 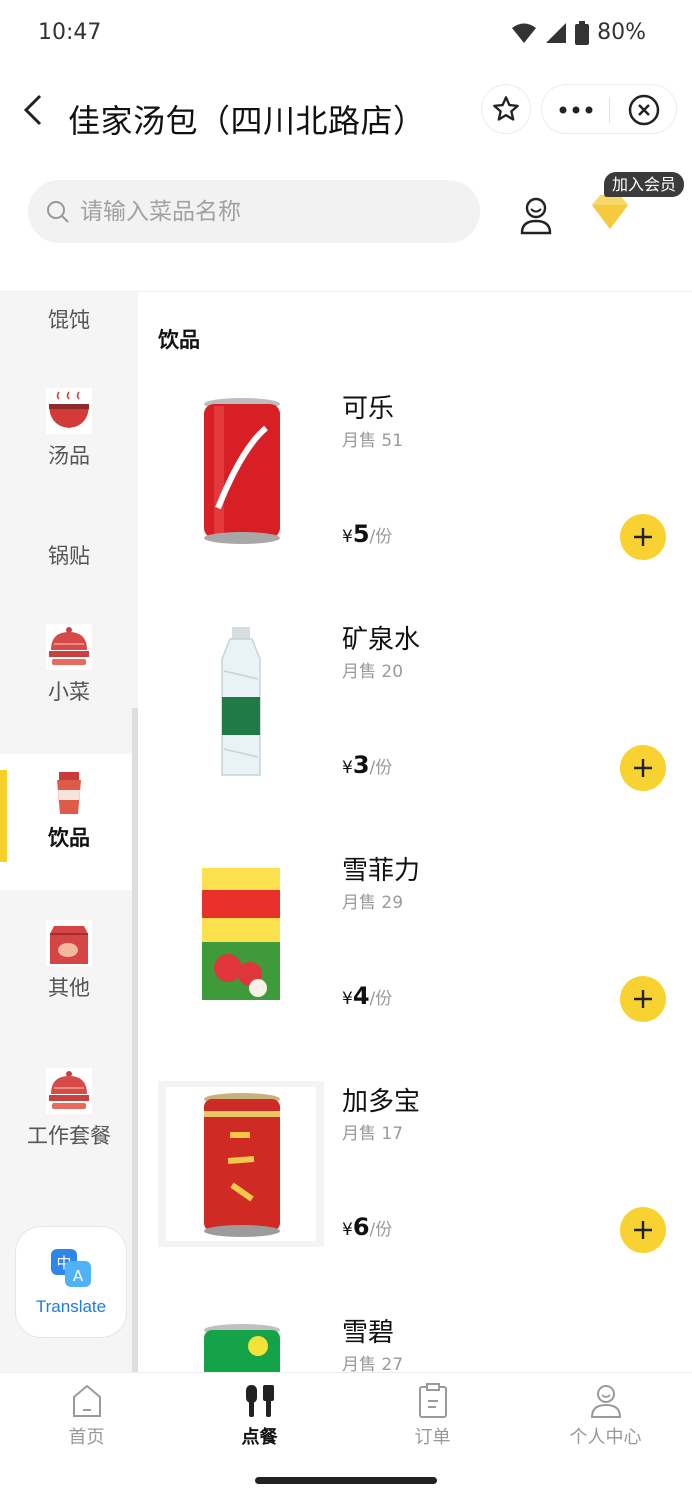 What do you see at coordinates (71, 1306) in the screenshot?
I see `translate-label: Translate` at bounding box center [71, 1306].